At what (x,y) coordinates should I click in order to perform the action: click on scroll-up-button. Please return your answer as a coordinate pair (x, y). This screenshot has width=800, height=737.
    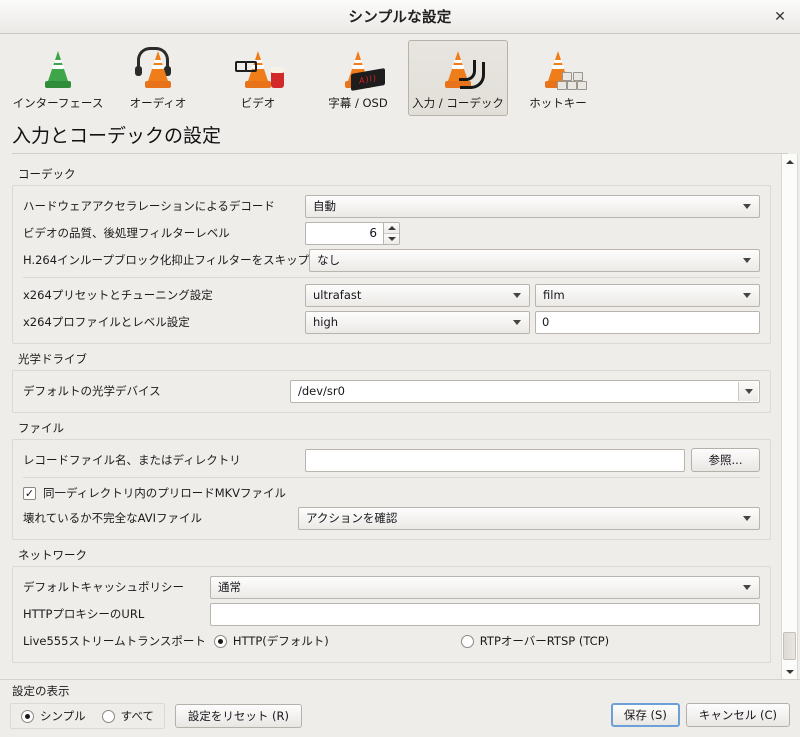
    Looking at the image, I should click on (789, 161).